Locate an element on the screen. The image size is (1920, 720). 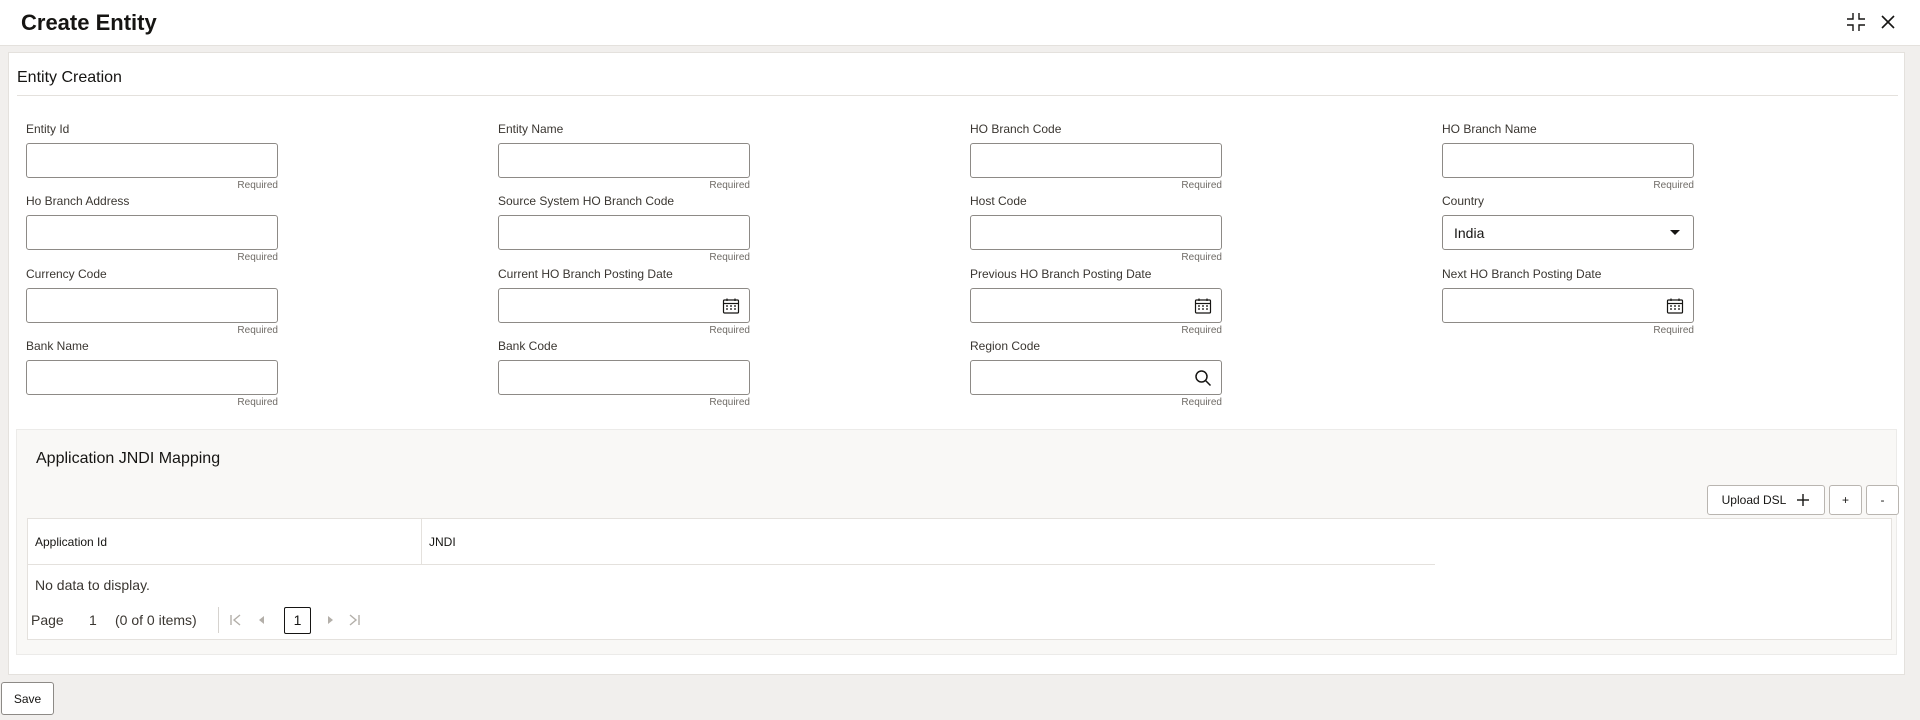
field-label: Entity Id is located at coordinates (48, 129).